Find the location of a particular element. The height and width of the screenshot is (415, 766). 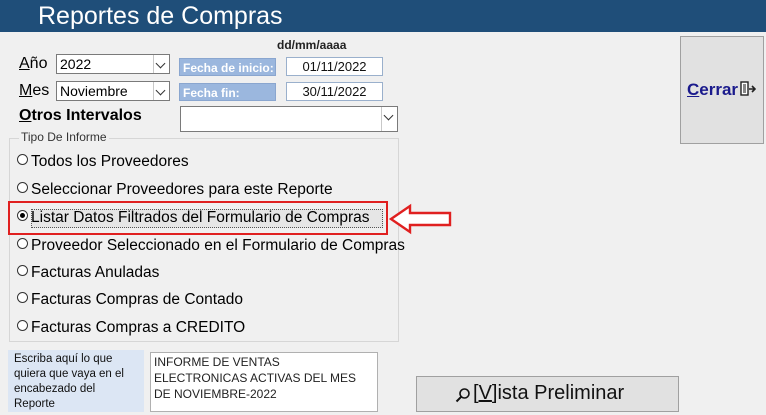

radio-credit-purchases: Facturas Compras a CREDITO is located at coordinates (131, 328).